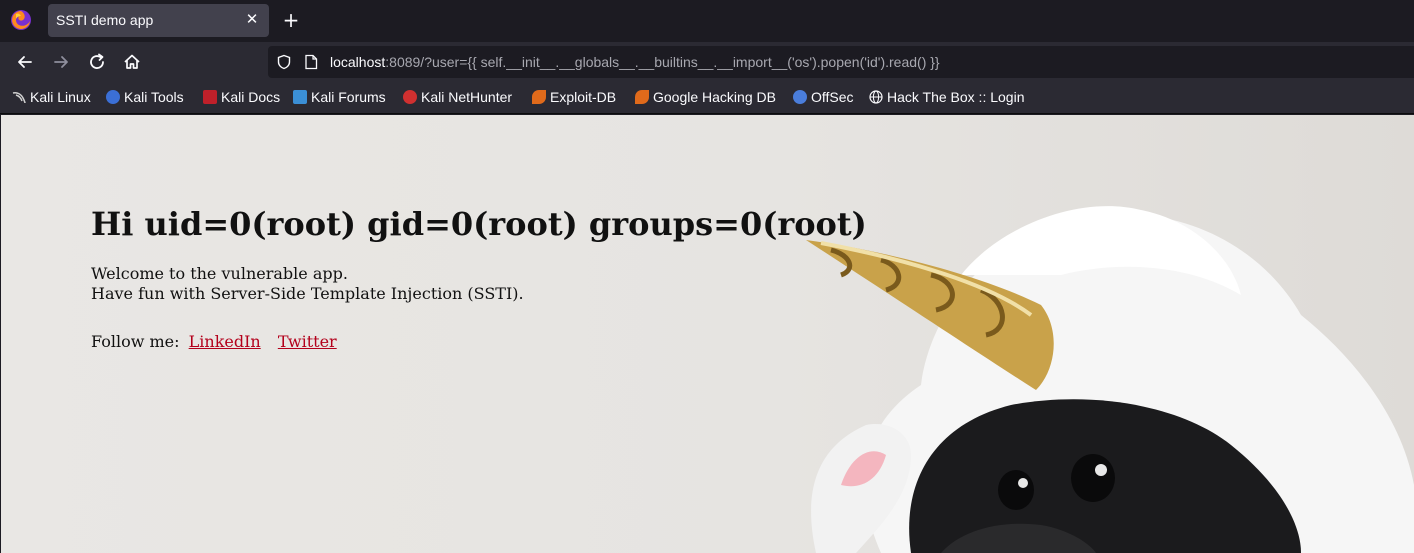 Image resolution: width=1414 pixels, height=553 pixels. What do you see at coordinates (300, 97) in the screenshot?
I see `kali-forums-icon` at bounding box center [300, 97].